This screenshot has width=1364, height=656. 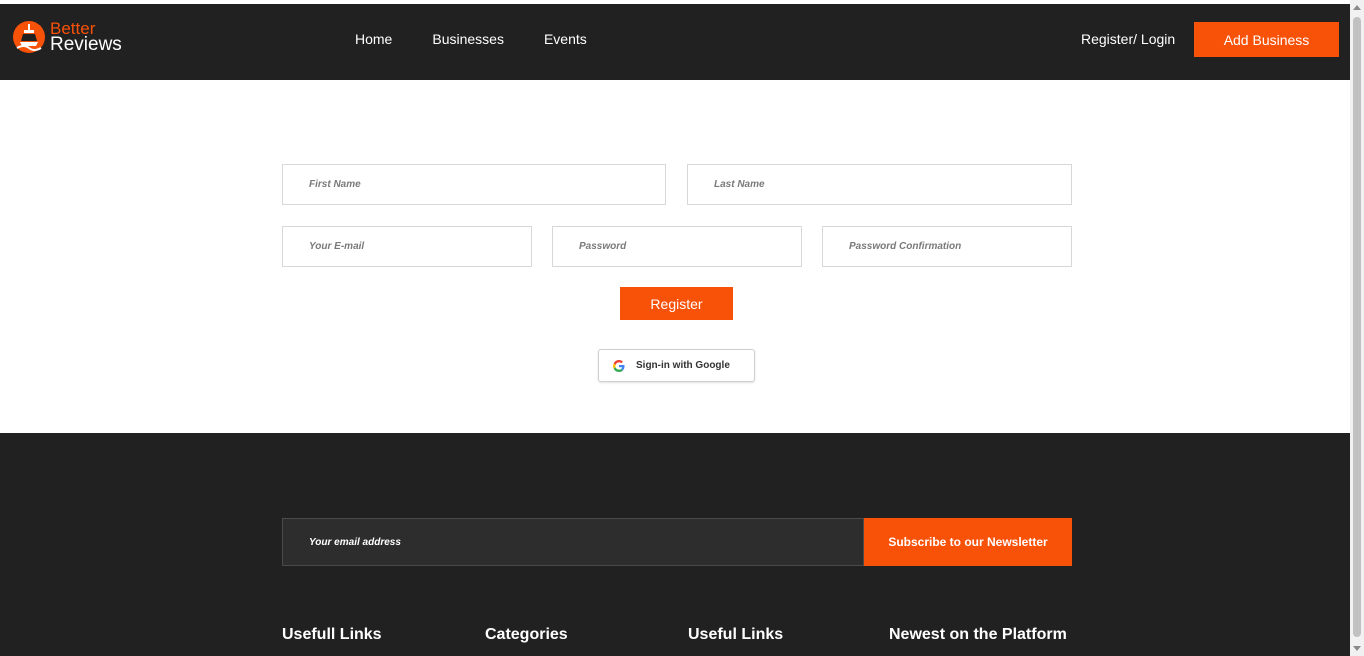 I want to click on nav-events: Events, so click(x=565, y=39).